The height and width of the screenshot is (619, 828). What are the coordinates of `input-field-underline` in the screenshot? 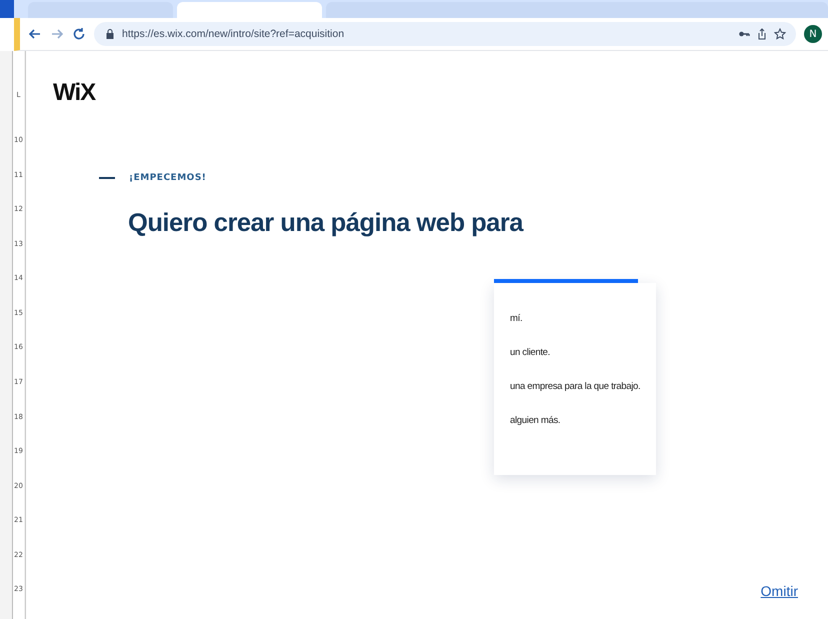 It's located at (566, 281).